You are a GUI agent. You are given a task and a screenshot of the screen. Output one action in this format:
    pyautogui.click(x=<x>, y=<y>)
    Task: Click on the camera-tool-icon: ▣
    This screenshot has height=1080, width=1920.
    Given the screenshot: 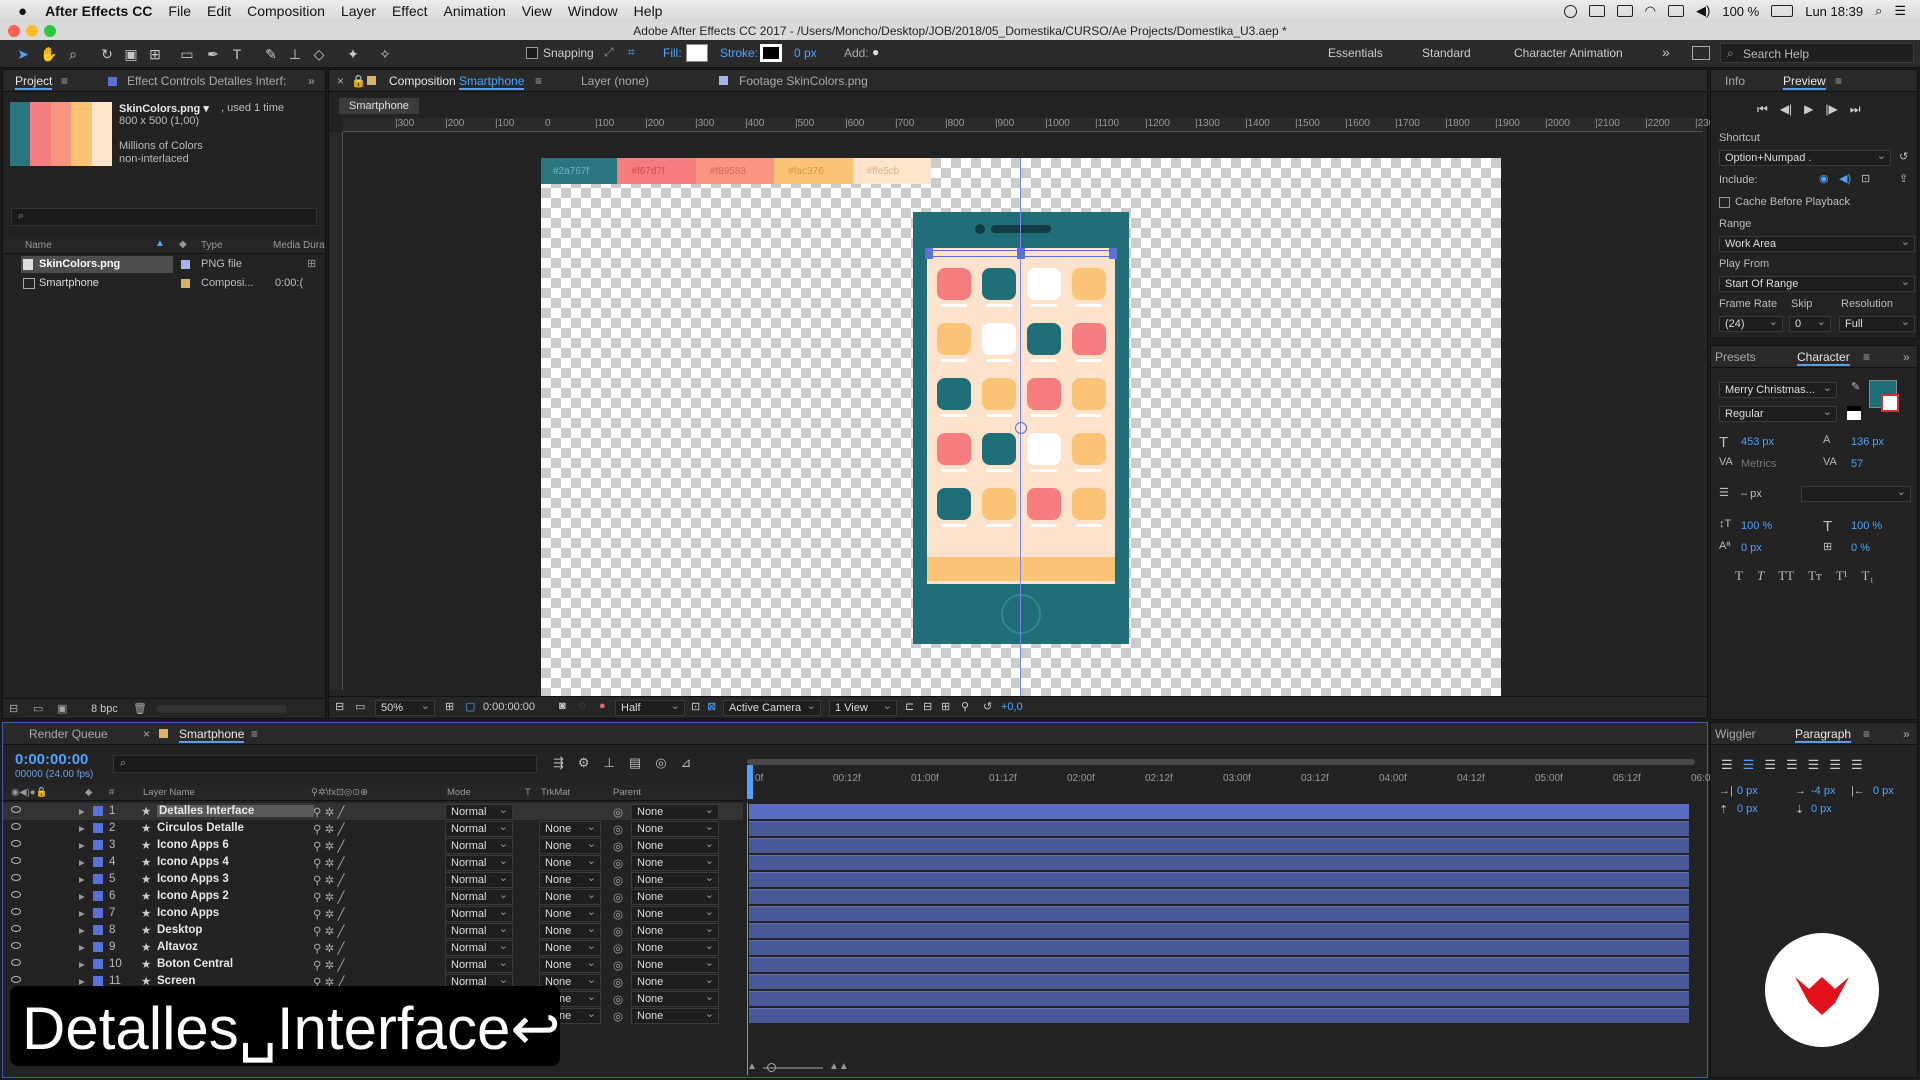 What is the action you would take?
    pyautogui.click(x=131, y=54)
    